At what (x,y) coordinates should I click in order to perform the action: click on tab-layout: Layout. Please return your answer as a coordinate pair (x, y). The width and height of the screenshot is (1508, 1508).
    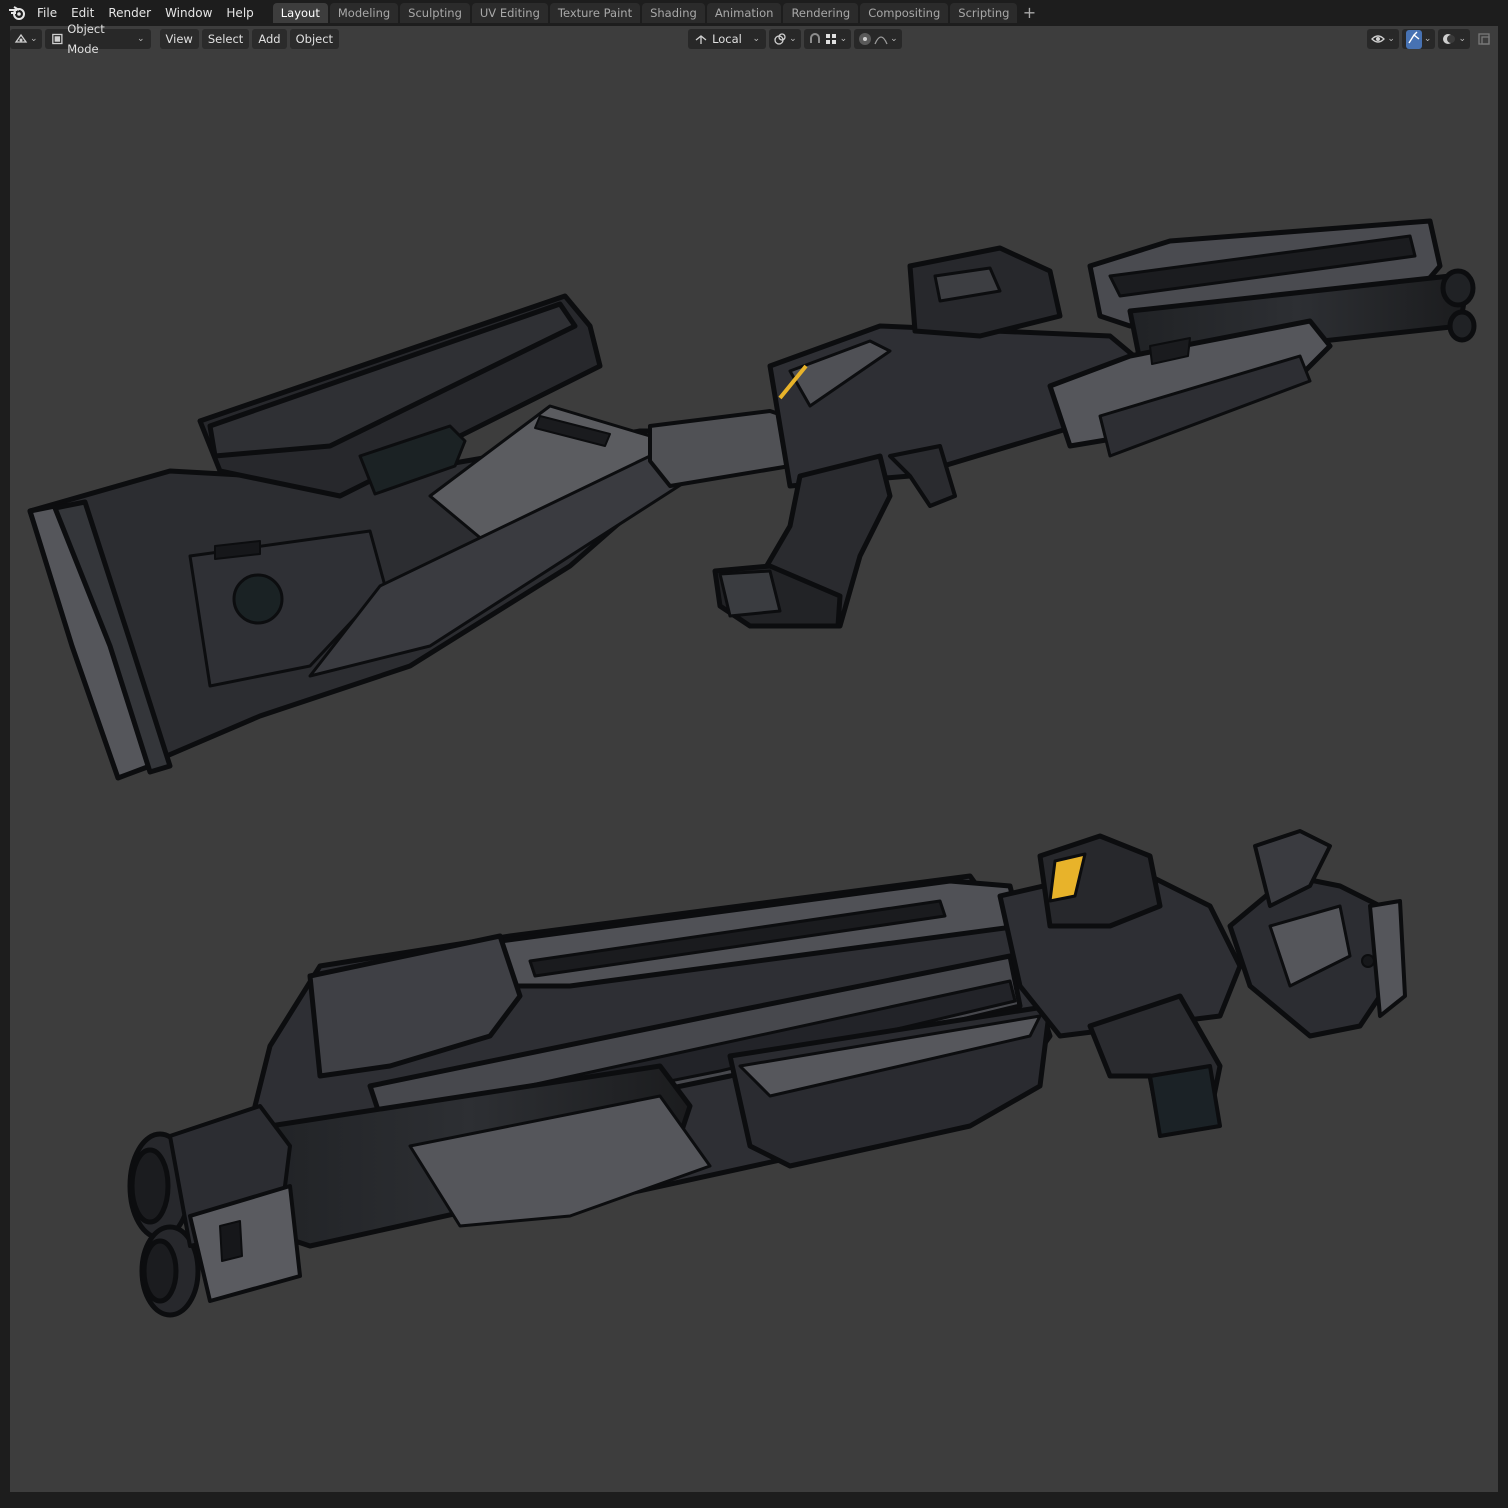
    Looking at the image, I should click on (300, 13).